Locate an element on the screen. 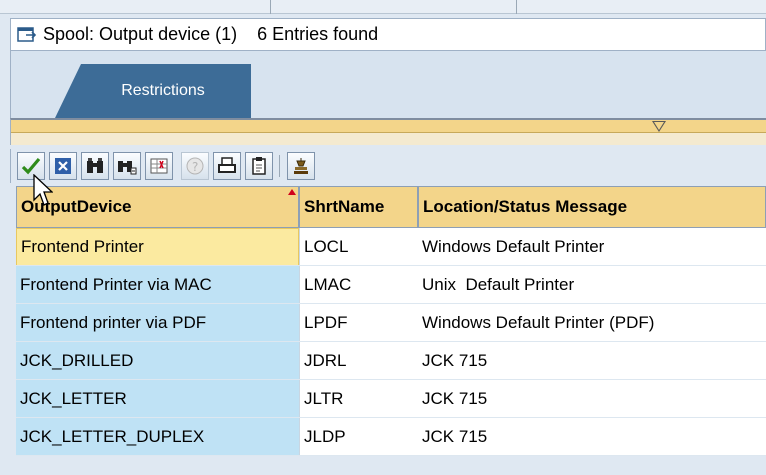  toolbar-separator is located at coordinates (279, 166).